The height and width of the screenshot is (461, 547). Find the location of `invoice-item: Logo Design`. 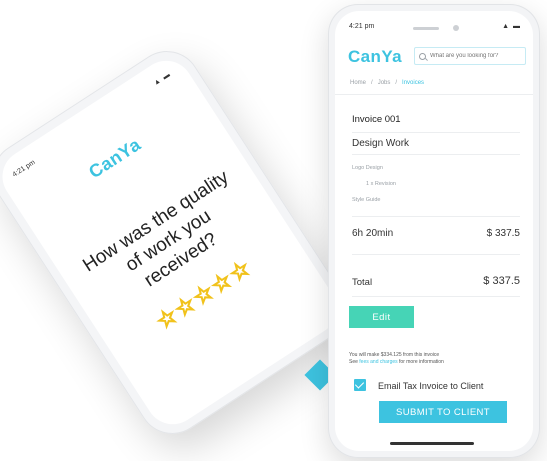

invoice-item: Logo Design is located at coordinates (367, 168).